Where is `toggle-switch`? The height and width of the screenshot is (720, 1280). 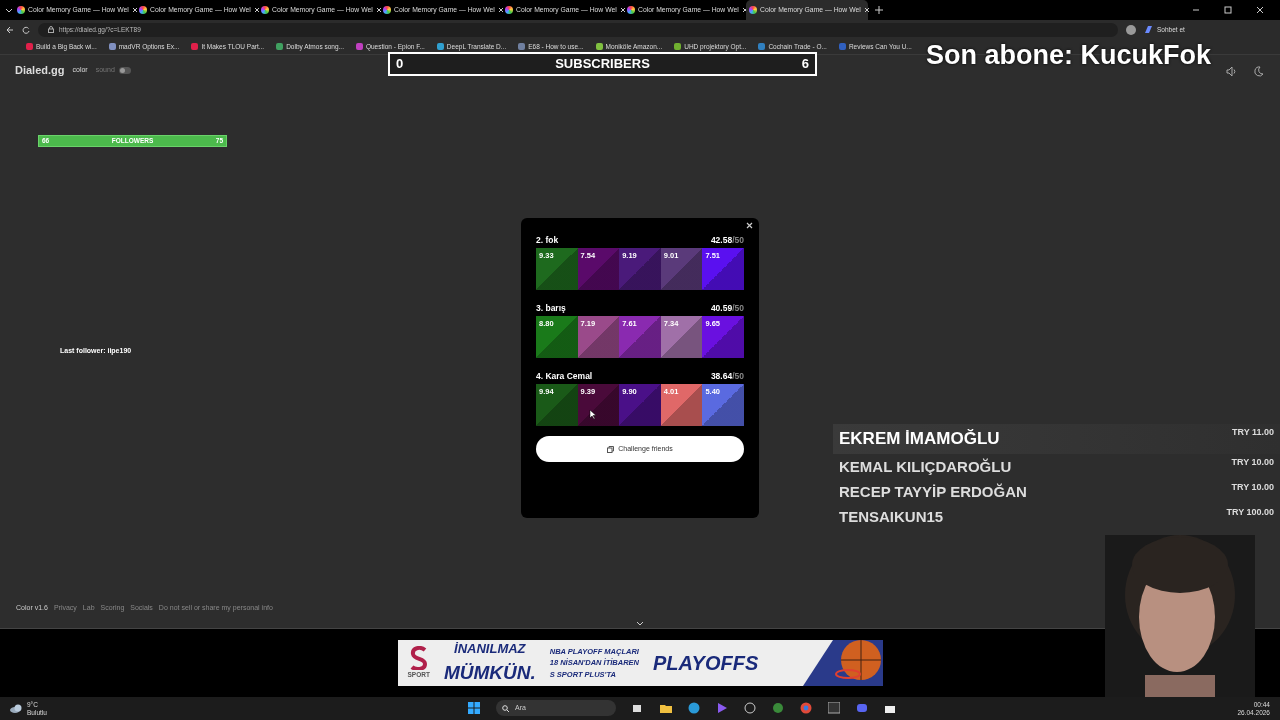
toggle-switch is located at coordinates (124, 70).